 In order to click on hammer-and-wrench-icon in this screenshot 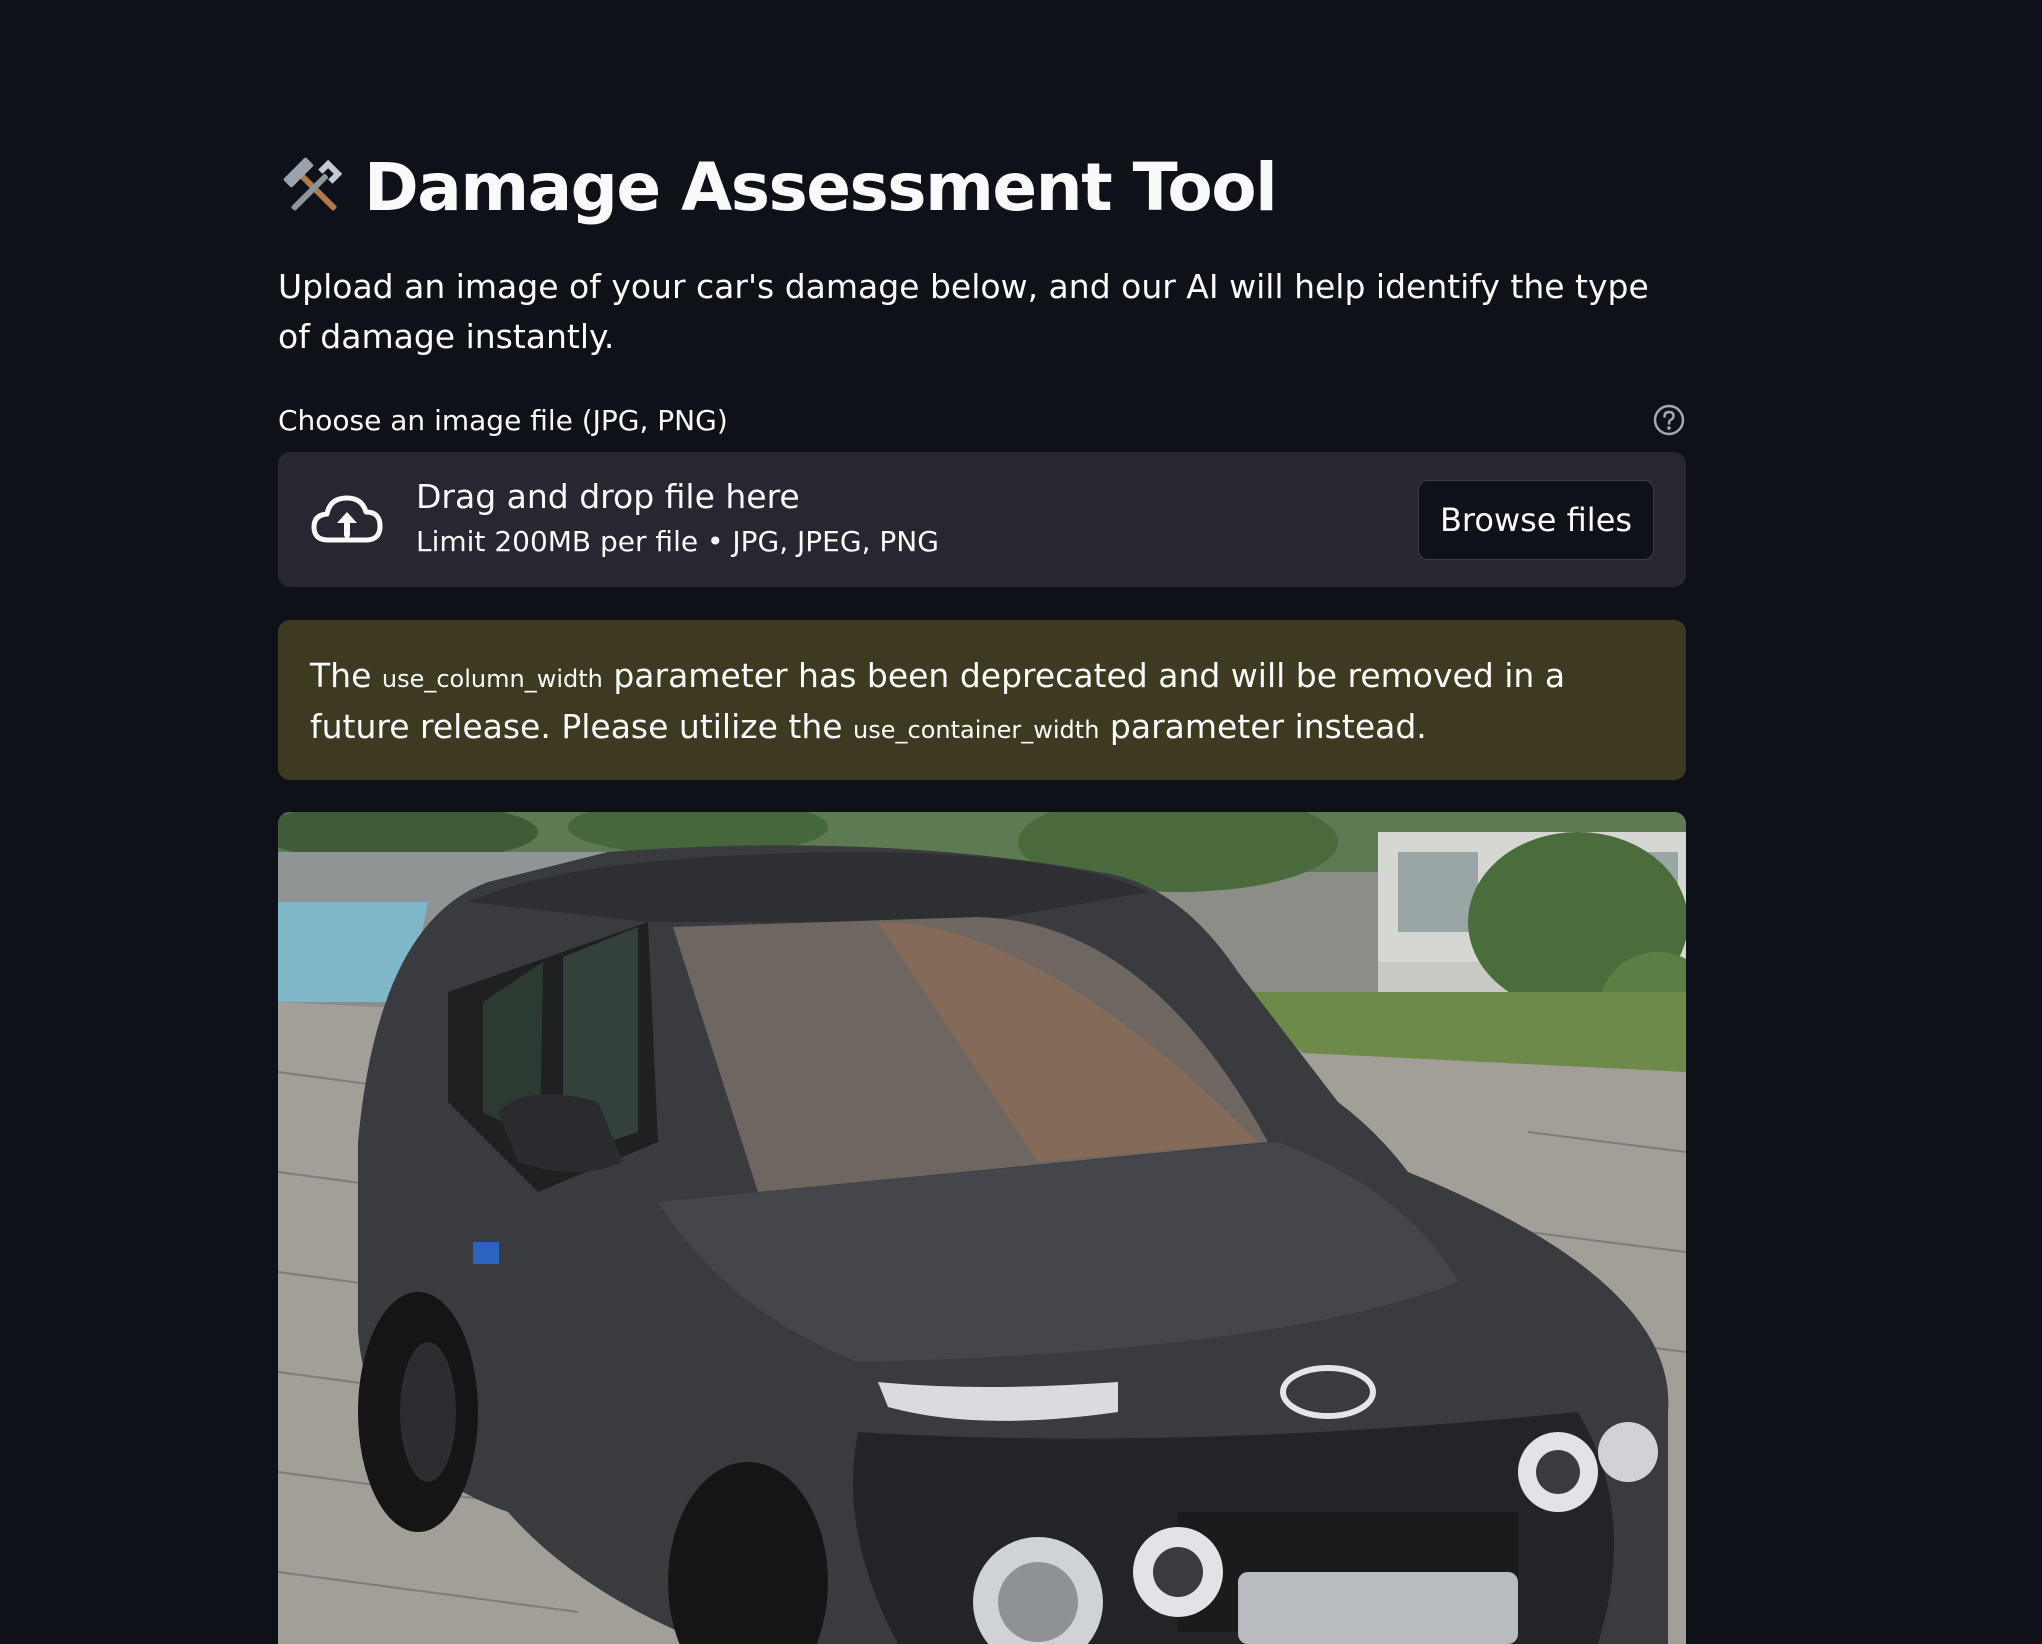, I will do `click(314, 188)`.